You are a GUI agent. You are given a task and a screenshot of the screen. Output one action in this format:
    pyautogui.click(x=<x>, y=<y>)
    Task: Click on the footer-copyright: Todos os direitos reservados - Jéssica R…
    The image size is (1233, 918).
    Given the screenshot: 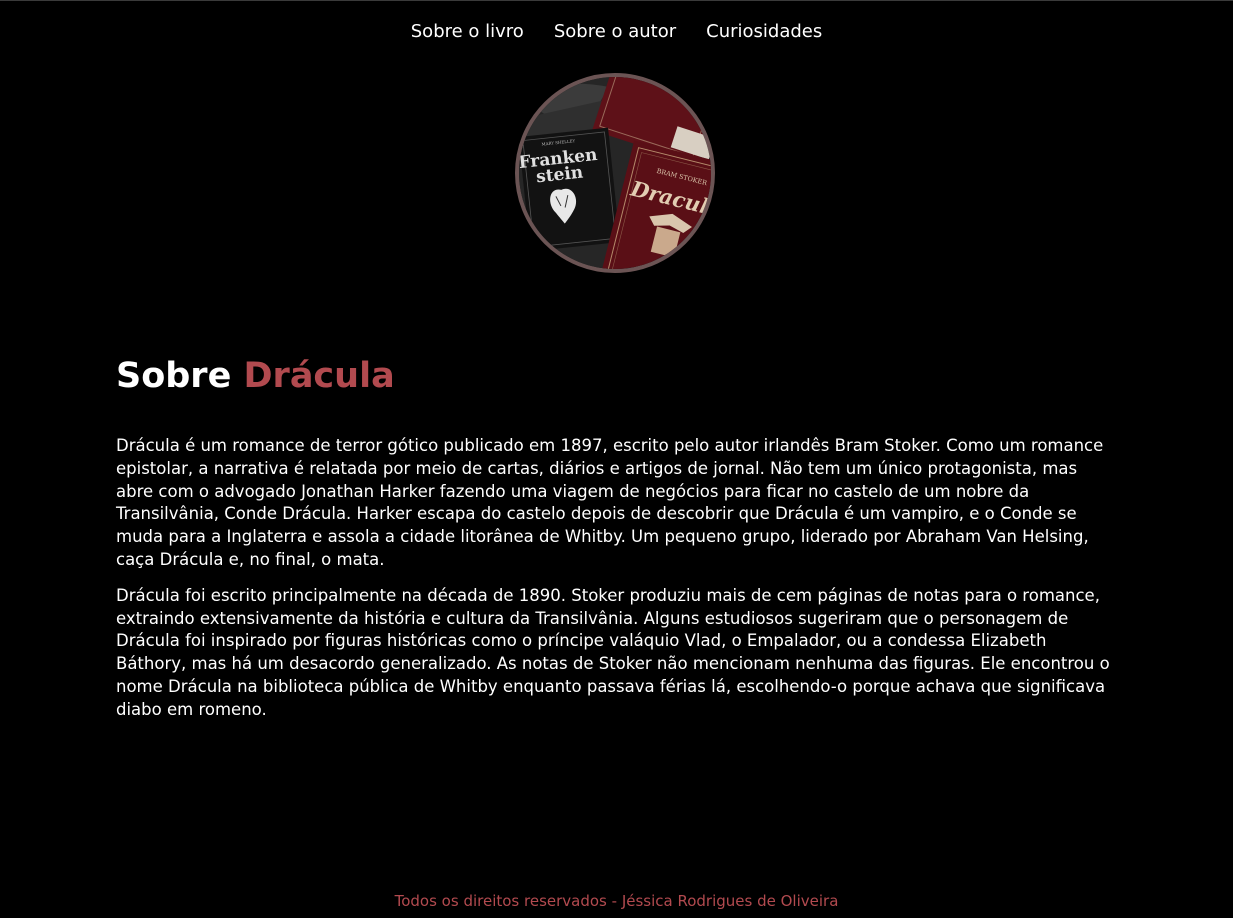 What is the action you would take?
    pyautogui.click(x=616, y=901)
    